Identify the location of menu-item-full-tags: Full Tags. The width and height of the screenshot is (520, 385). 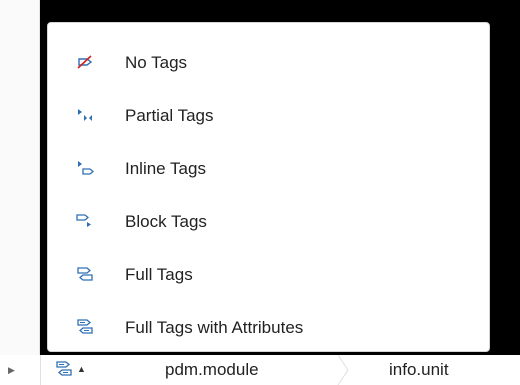
(268, 274).